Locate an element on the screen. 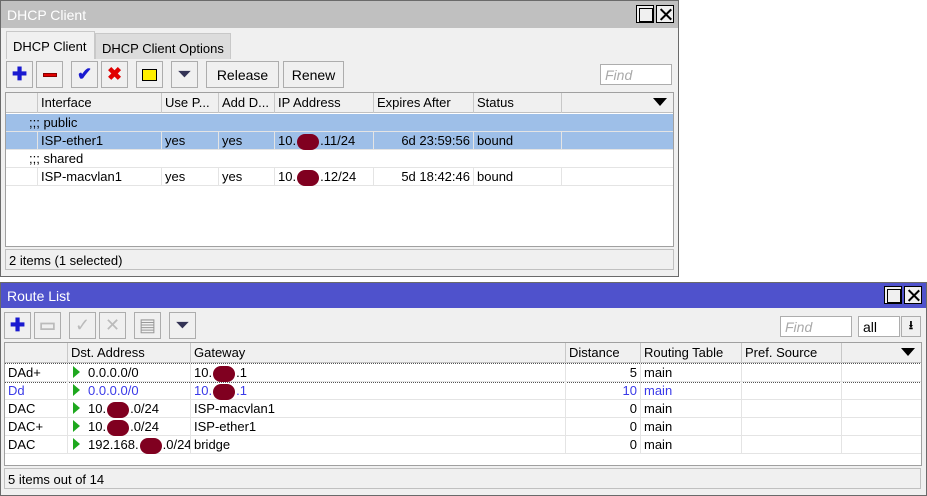 This screenshot has height=496, width=927. column-header-dst-address: Dst. Address is located at coordinates (129, 353).